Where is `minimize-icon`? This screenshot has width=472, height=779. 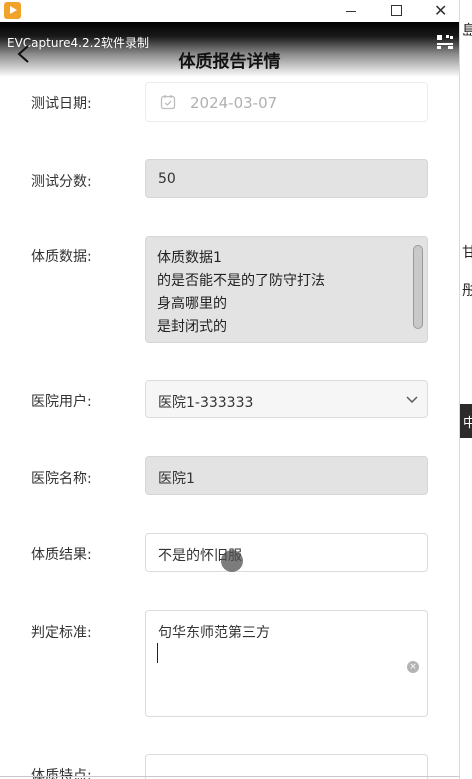 minimize-icon is located at coordinates (351, 11).